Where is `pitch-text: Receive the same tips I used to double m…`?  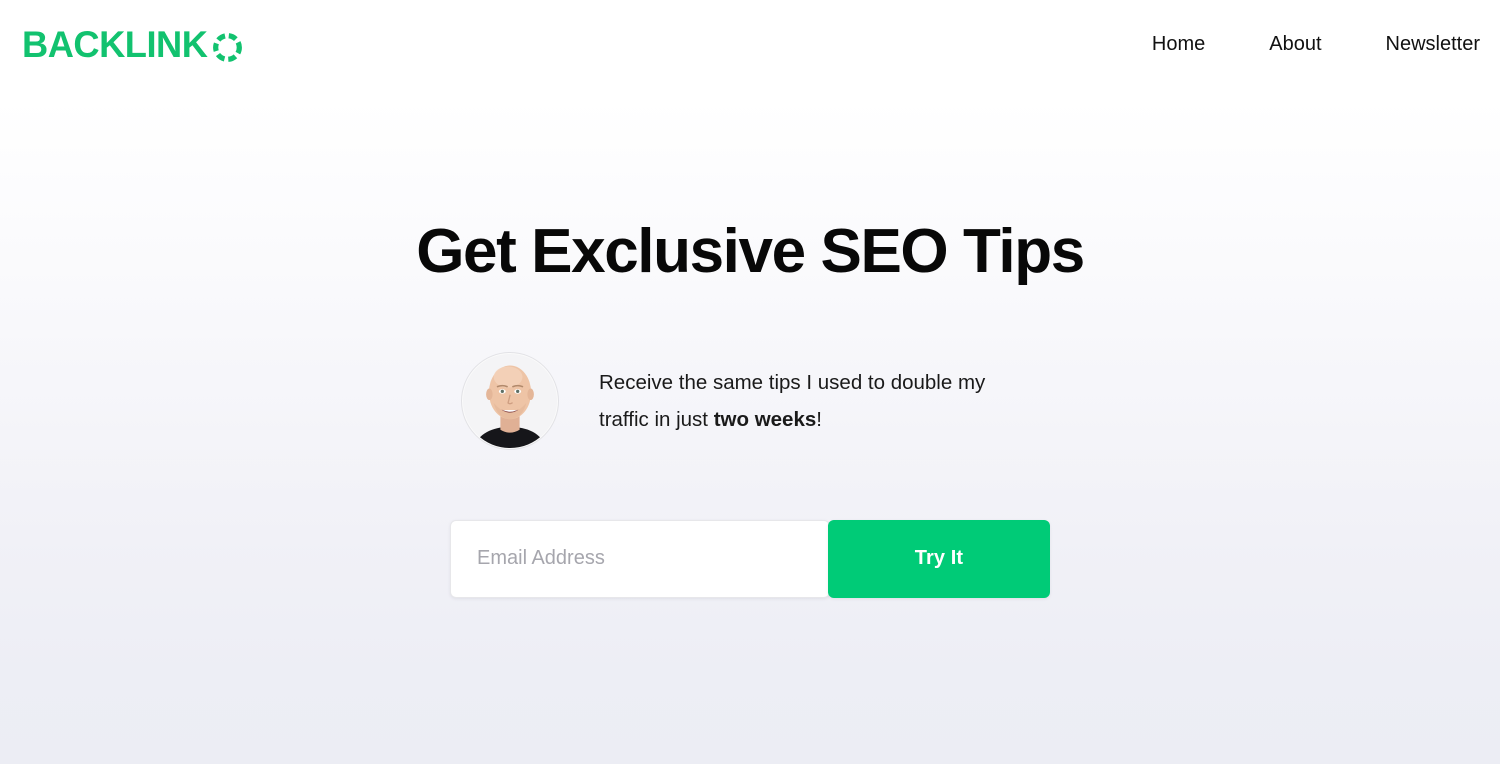
pitch-text: Receive the same tips I used to double m… is located at coordinates (819, 401).